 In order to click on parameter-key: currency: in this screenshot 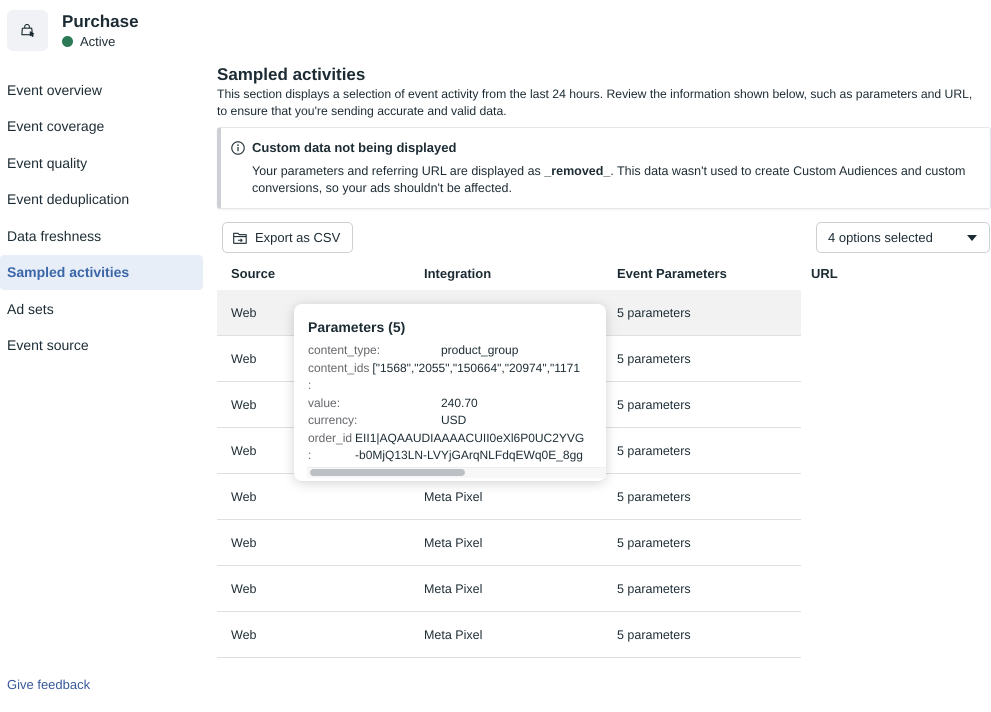, I will do `click(373, 421)`.